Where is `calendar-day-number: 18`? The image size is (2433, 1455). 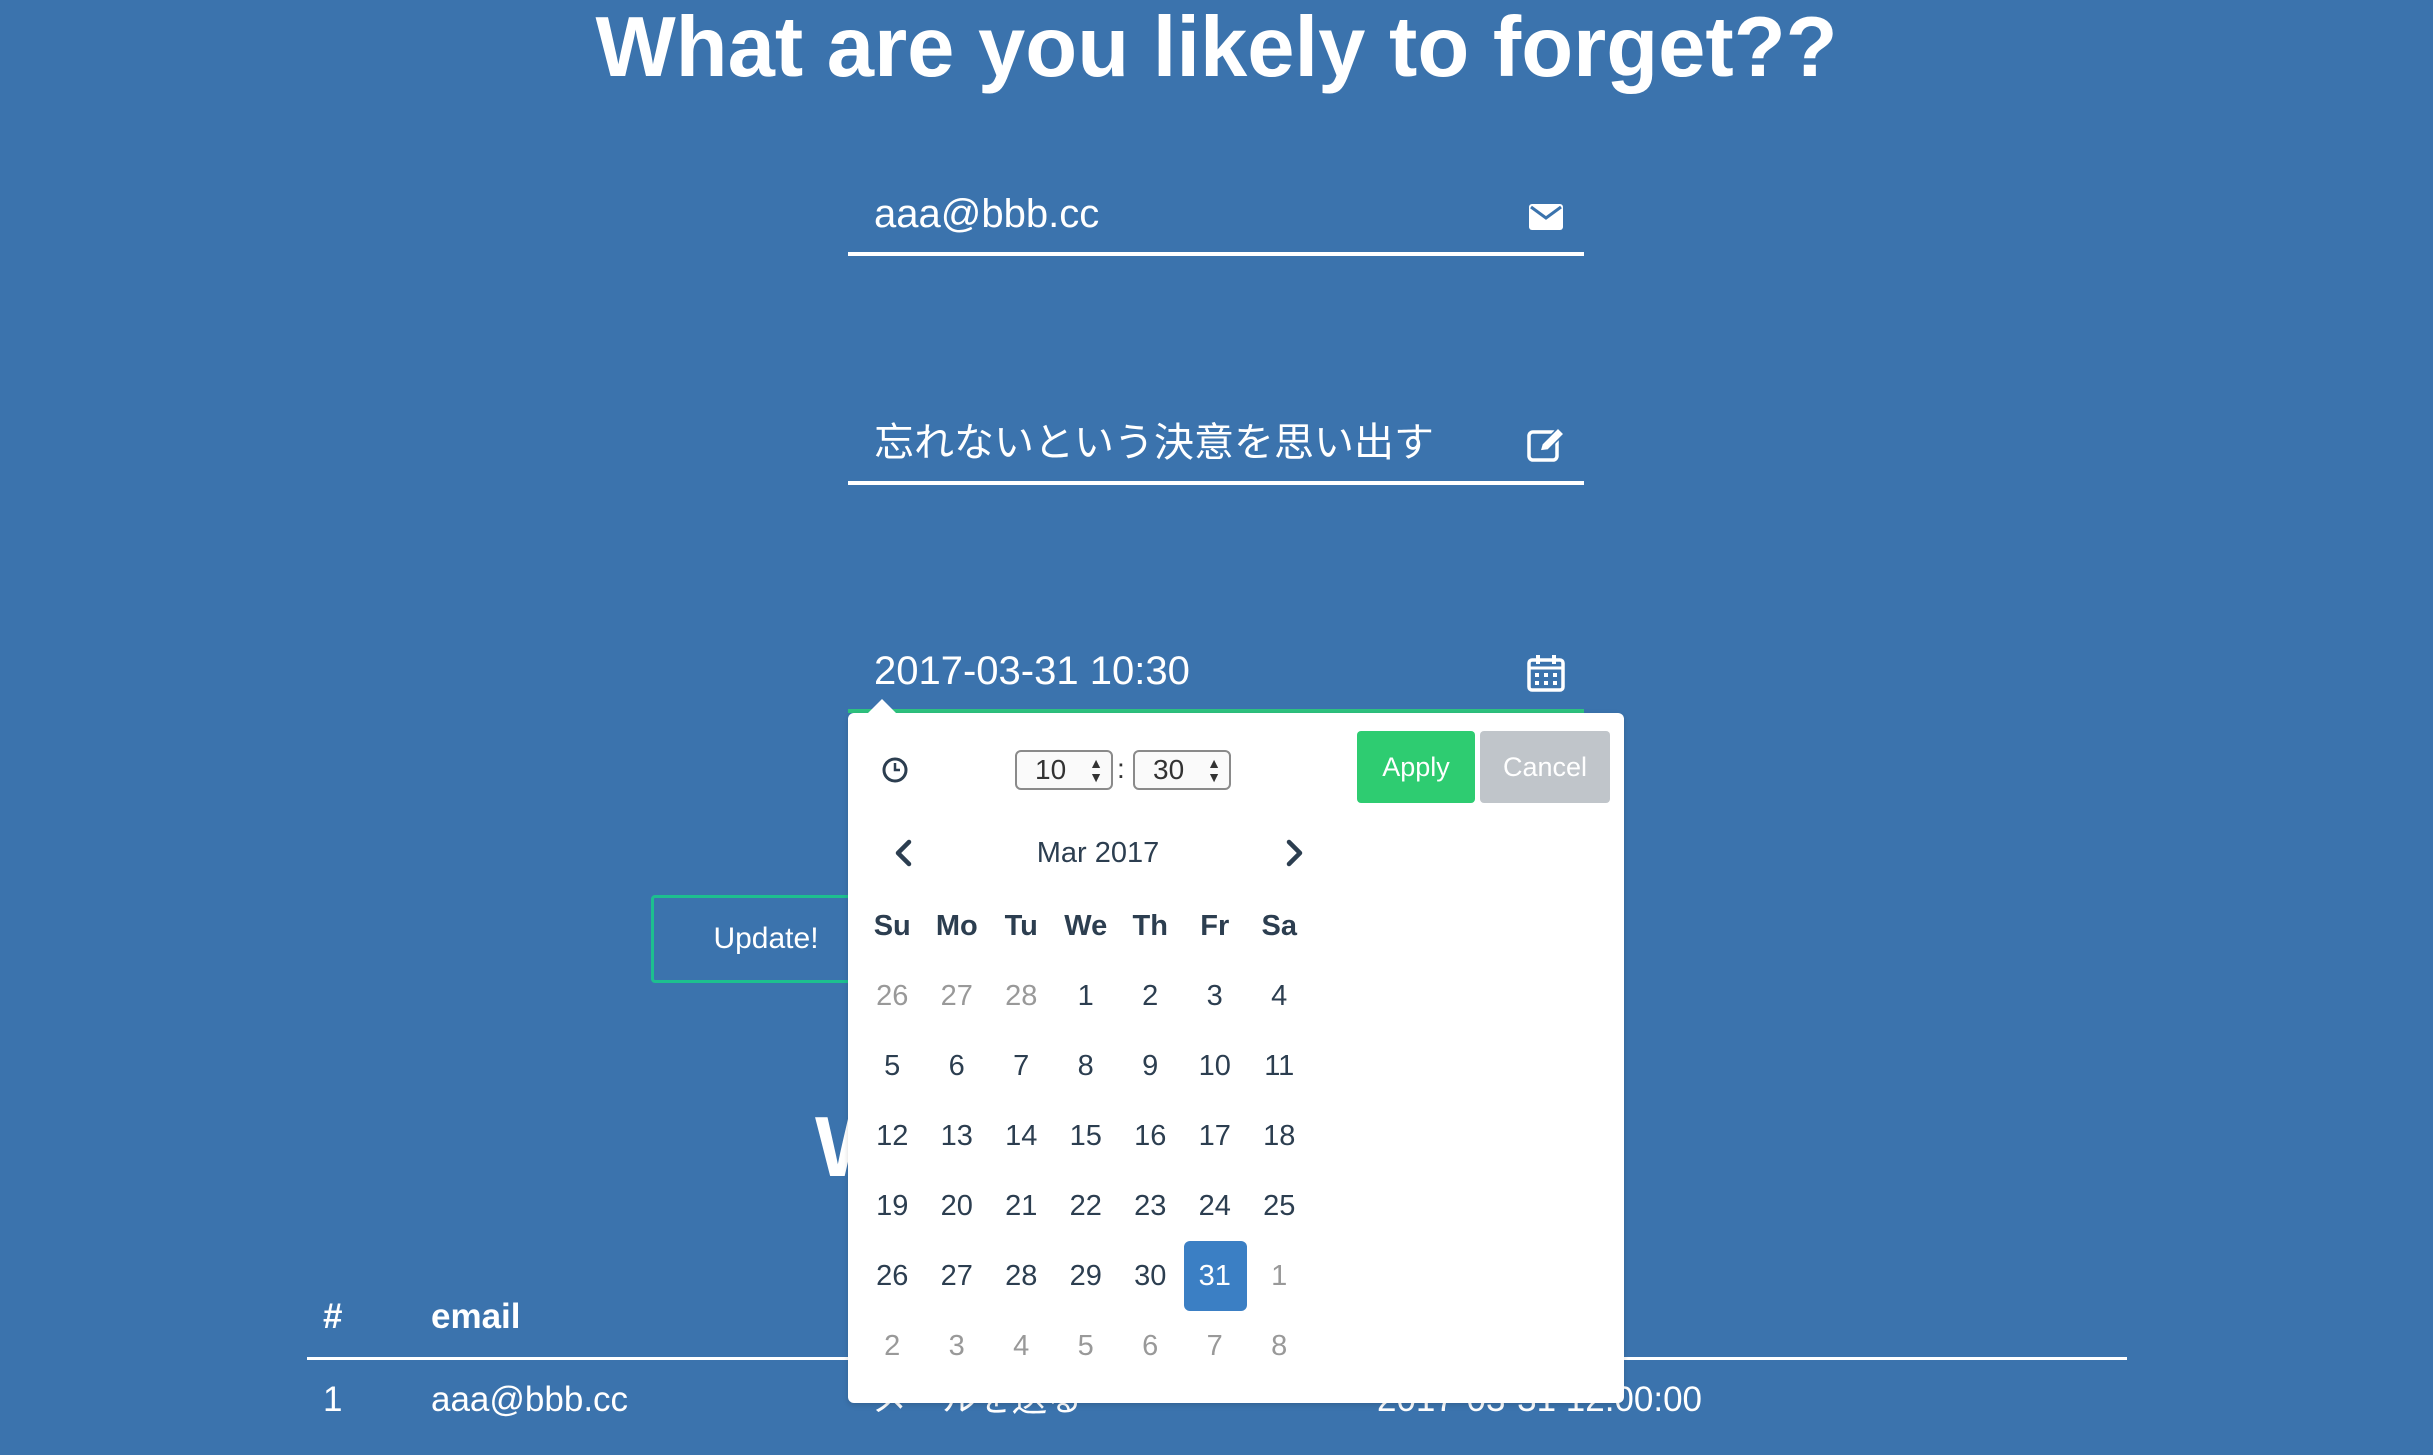 calendar-day-number: 18 is located at coordinates (1279, 1135).